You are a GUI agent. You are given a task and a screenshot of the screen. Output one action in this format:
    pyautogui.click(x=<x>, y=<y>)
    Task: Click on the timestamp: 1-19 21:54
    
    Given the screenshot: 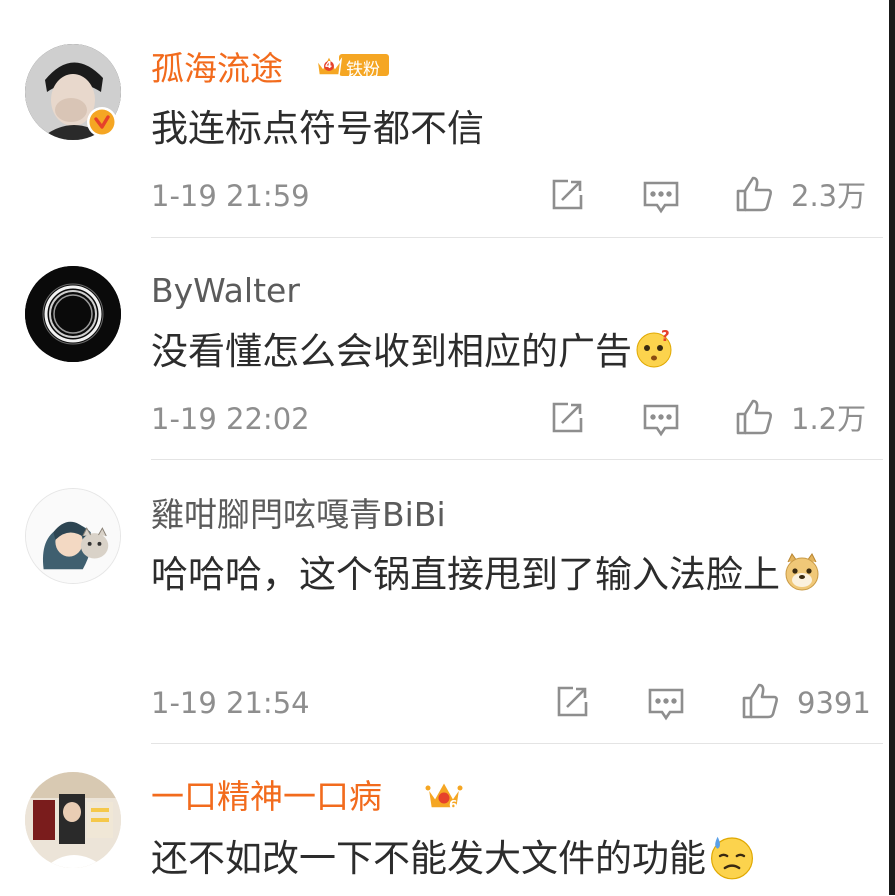 What is the action you would take?
    pyautogui.click(x=230, y=703)
    